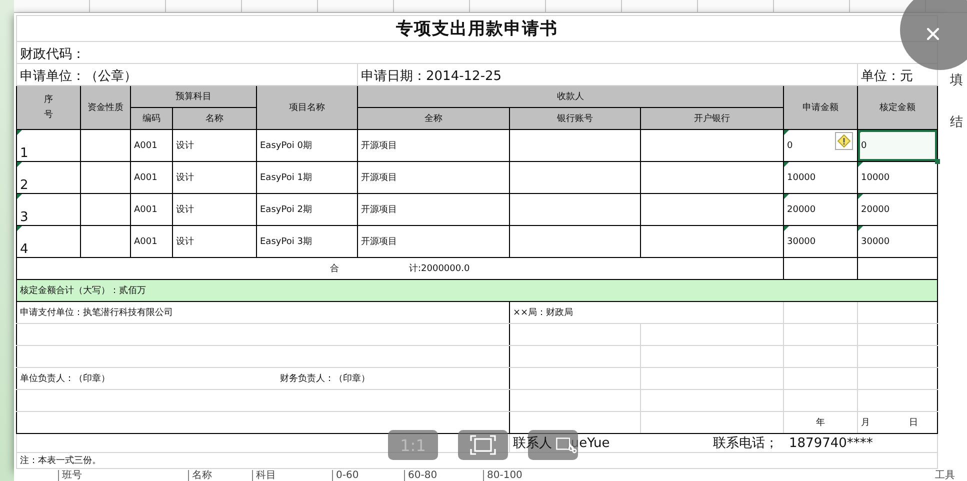 The height and width of the screenshot is (481, 967). Describe the element at coordinates (151, 119) in the screenshot. I see `header-cell: 编码` at that location.